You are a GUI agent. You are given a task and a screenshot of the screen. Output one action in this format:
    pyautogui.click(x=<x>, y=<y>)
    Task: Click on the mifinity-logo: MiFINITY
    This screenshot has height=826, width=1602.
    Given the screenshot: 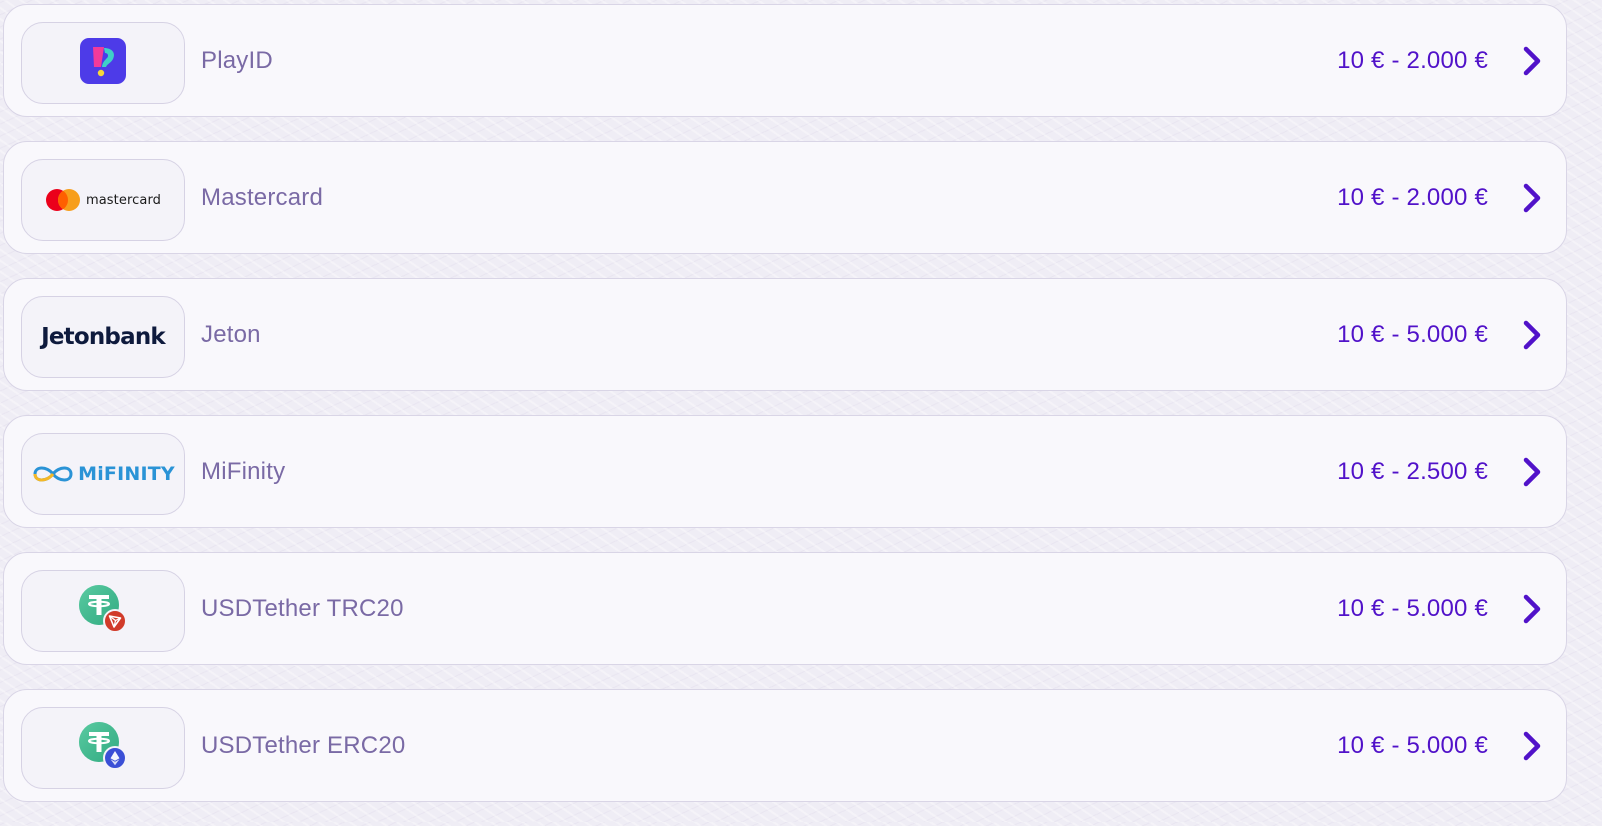 What is the action you would take?
    pyautogui.click(x=103, y=474)
    